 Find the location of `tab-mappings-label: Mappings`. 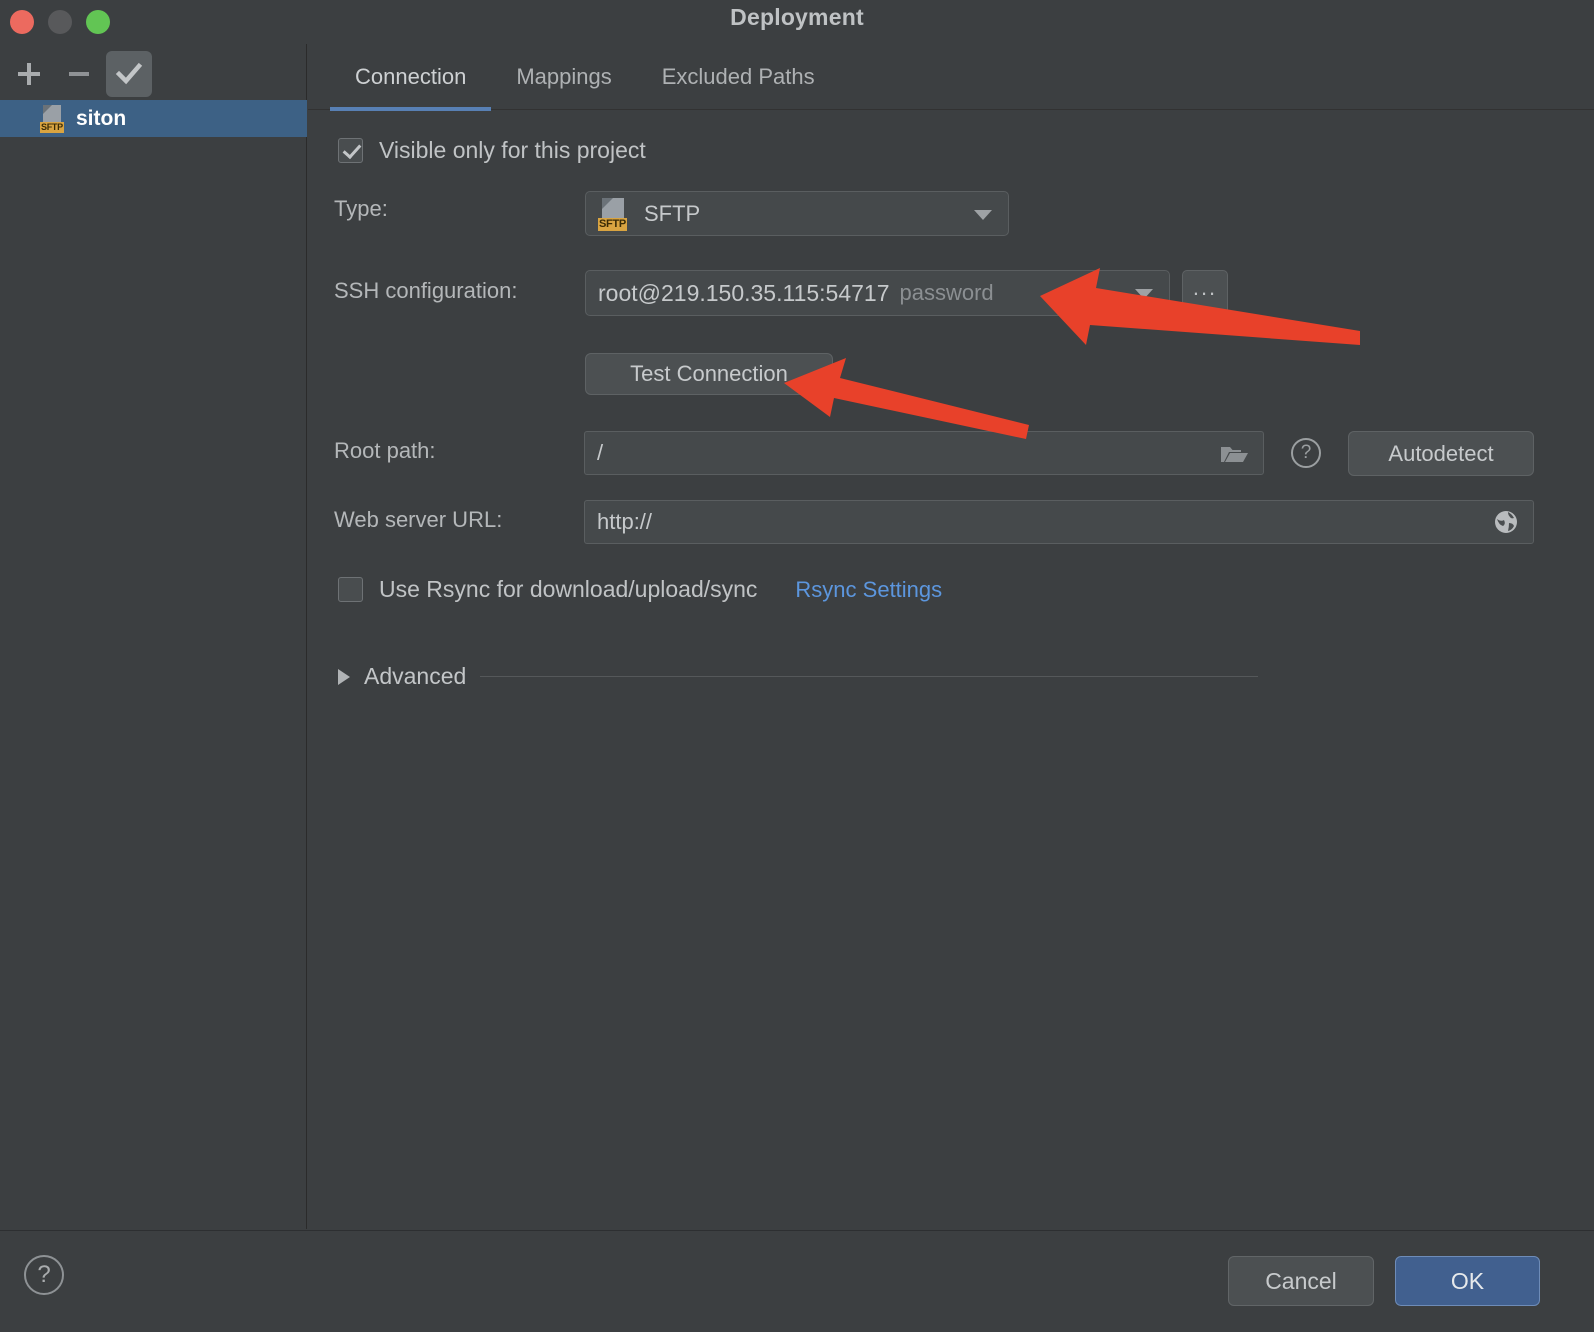

tab-mappings-label: Mappings is located at coordinates (564, 76).